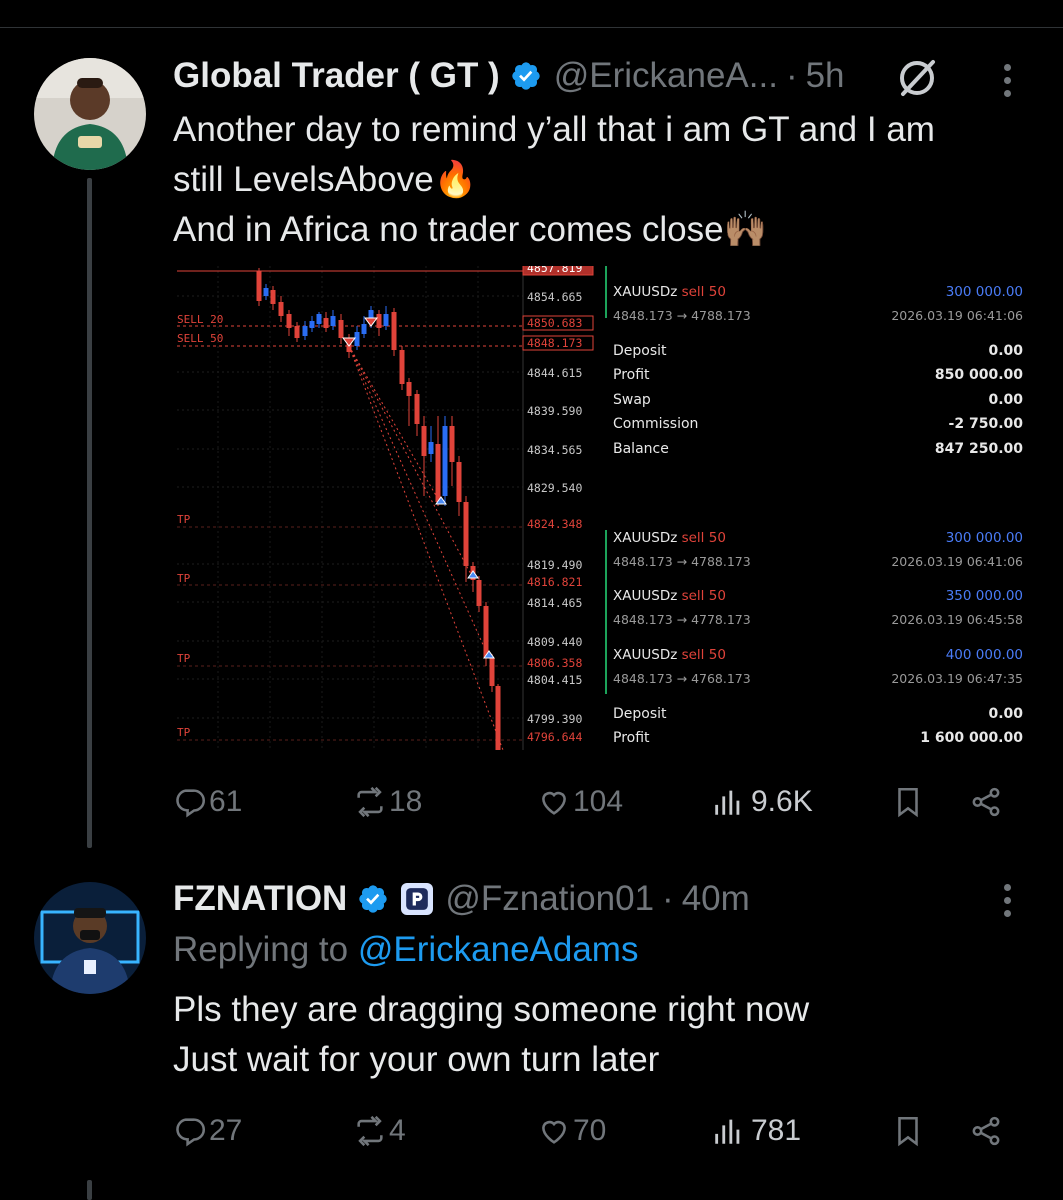 The height and width of the screenshot is (1200, 1063). Describe the element at coordinates (90, 938) in the screenshot. I see `avatar-fznation` at that location.